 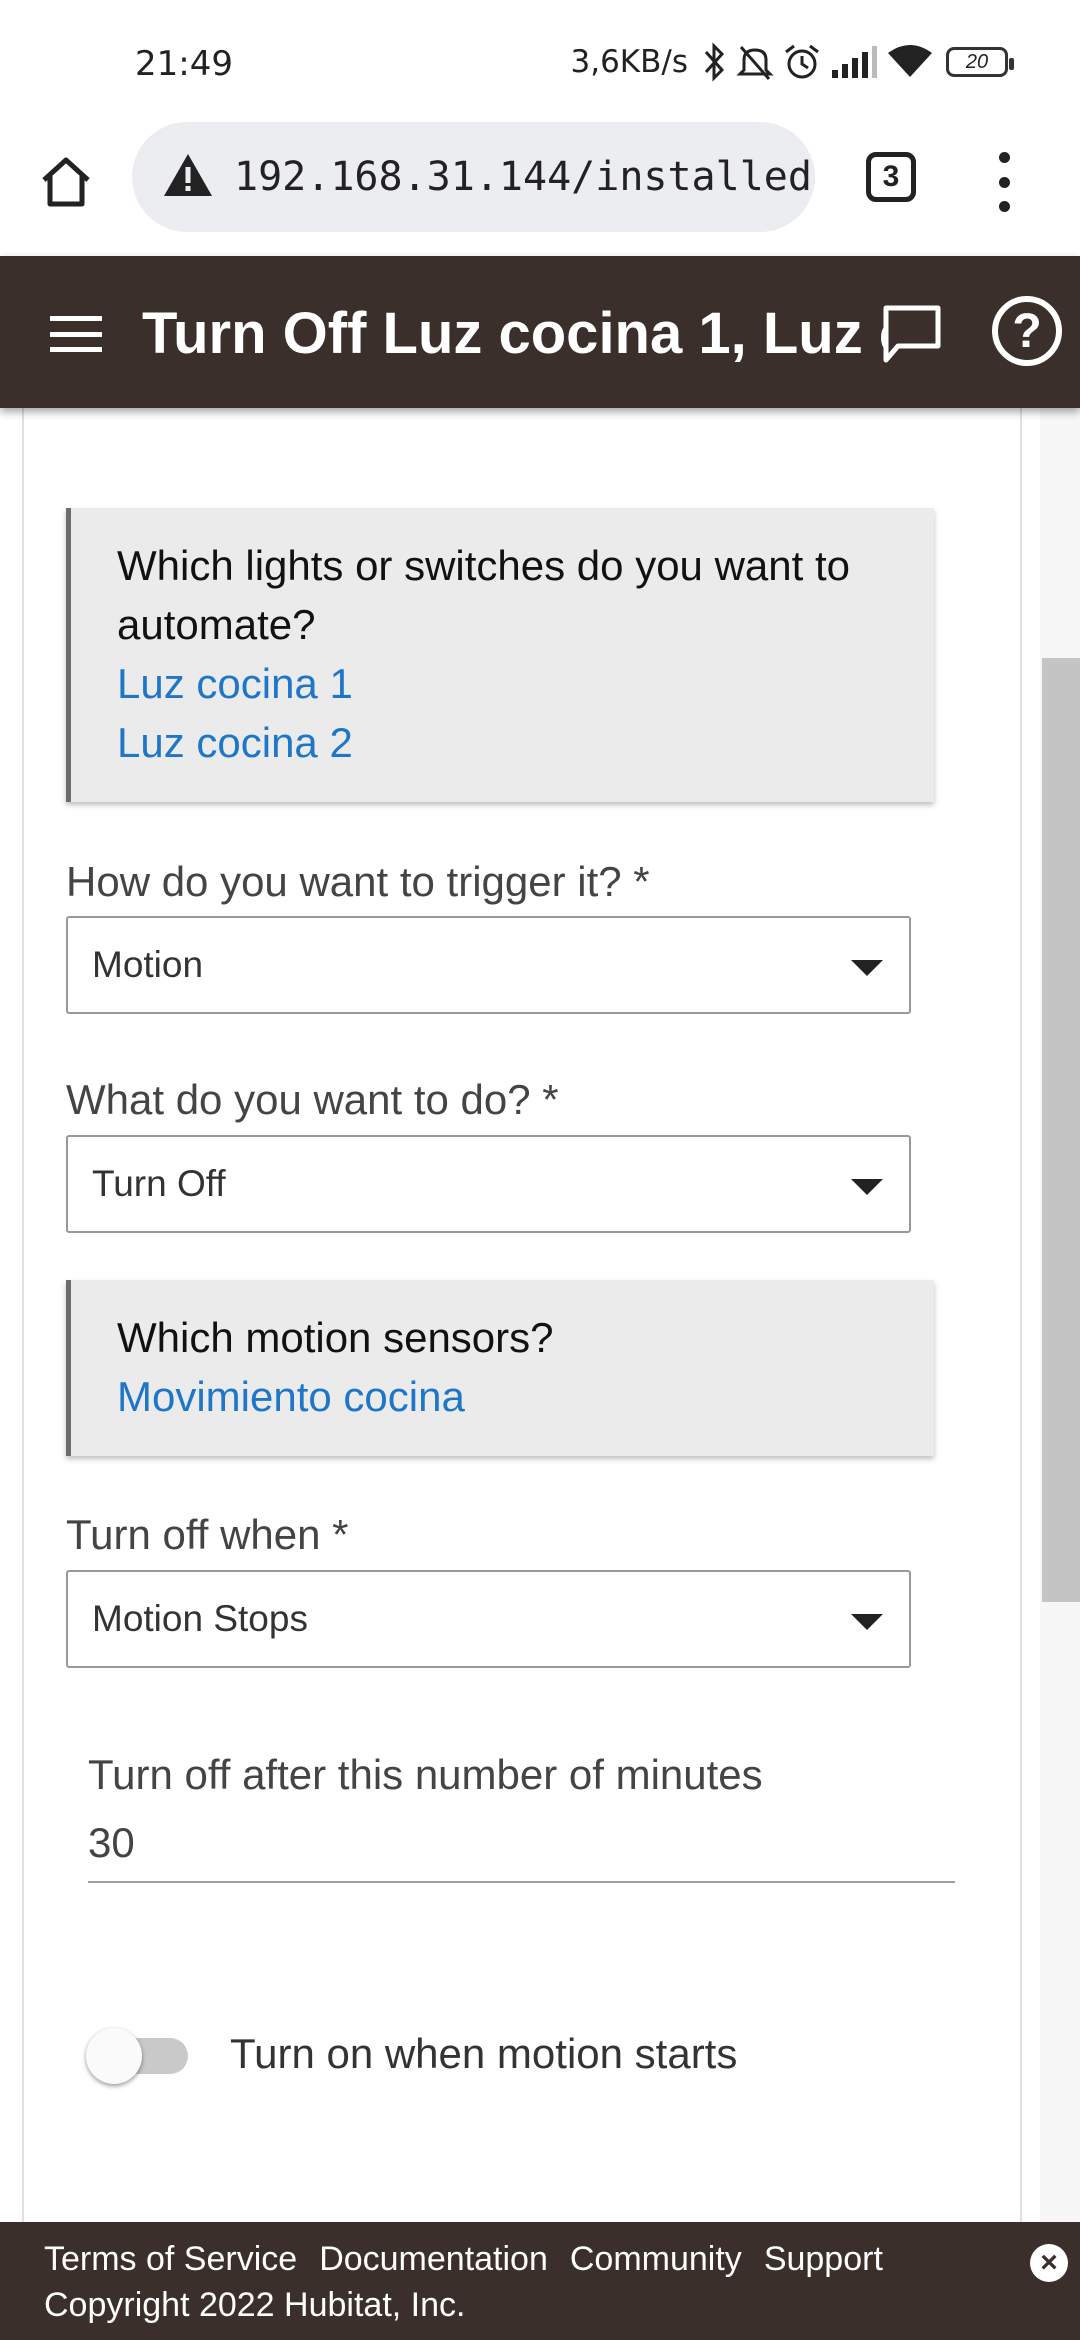 I want to click on footer-link-documentation: Documentation, so click(x=433, y=2259).